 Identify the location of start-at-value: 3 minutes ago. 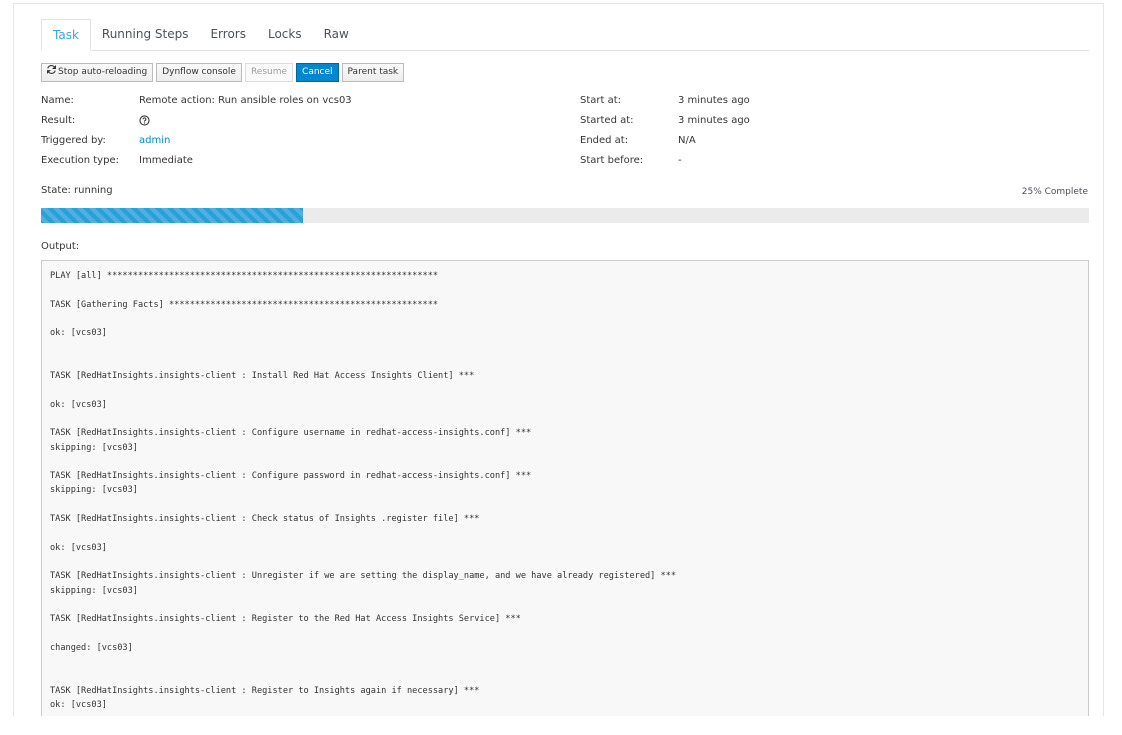
(714, 100).